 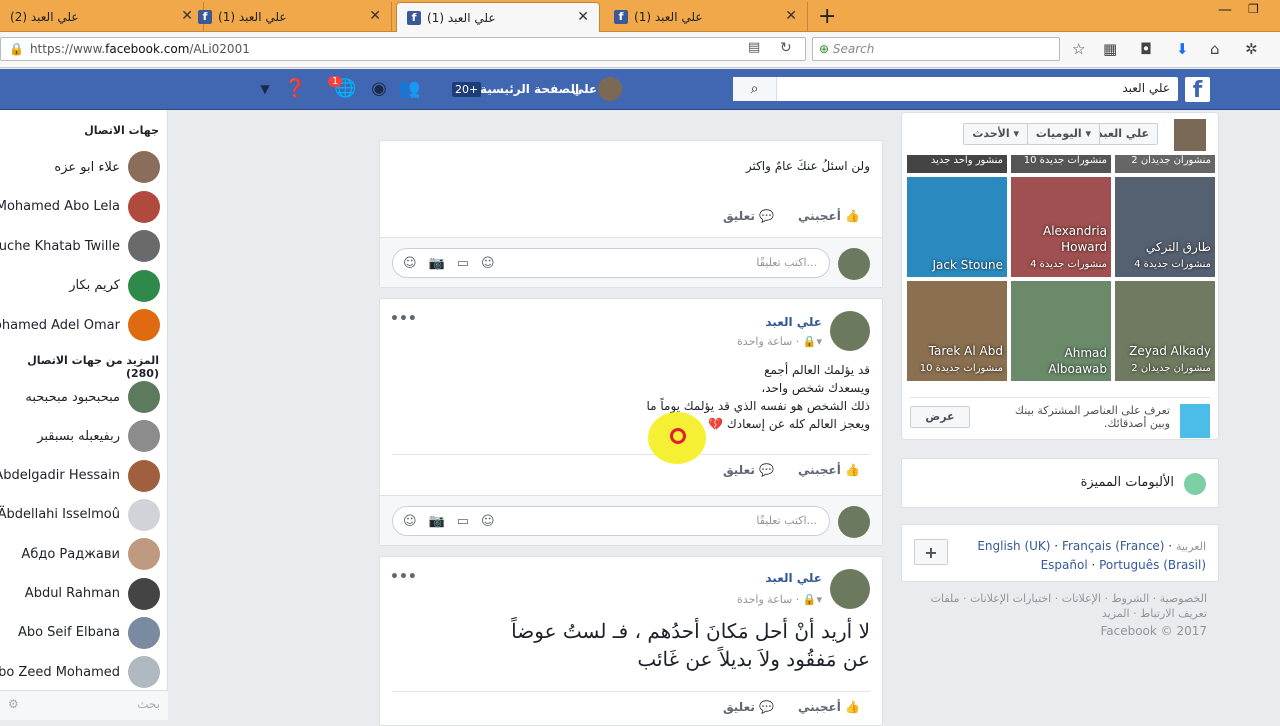 What do you see at coordinates (1165, 331) in the screenshot?
I see `friend-story-tile: Zeyad Alkady 2 منشوران جديدان` at bounding box center [1165, 331].